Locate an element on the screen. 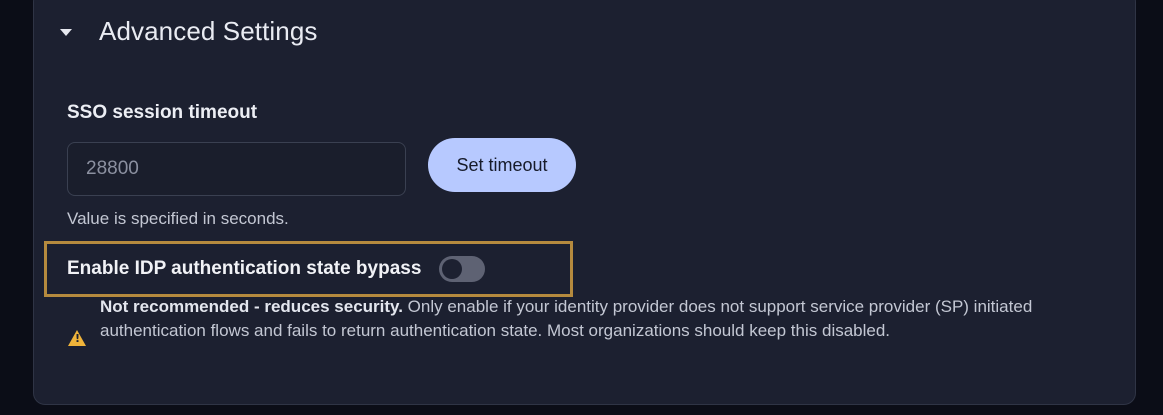 The image size is (1163, 415). section-title: Advanced Settings is located at coordinates (208, 30).